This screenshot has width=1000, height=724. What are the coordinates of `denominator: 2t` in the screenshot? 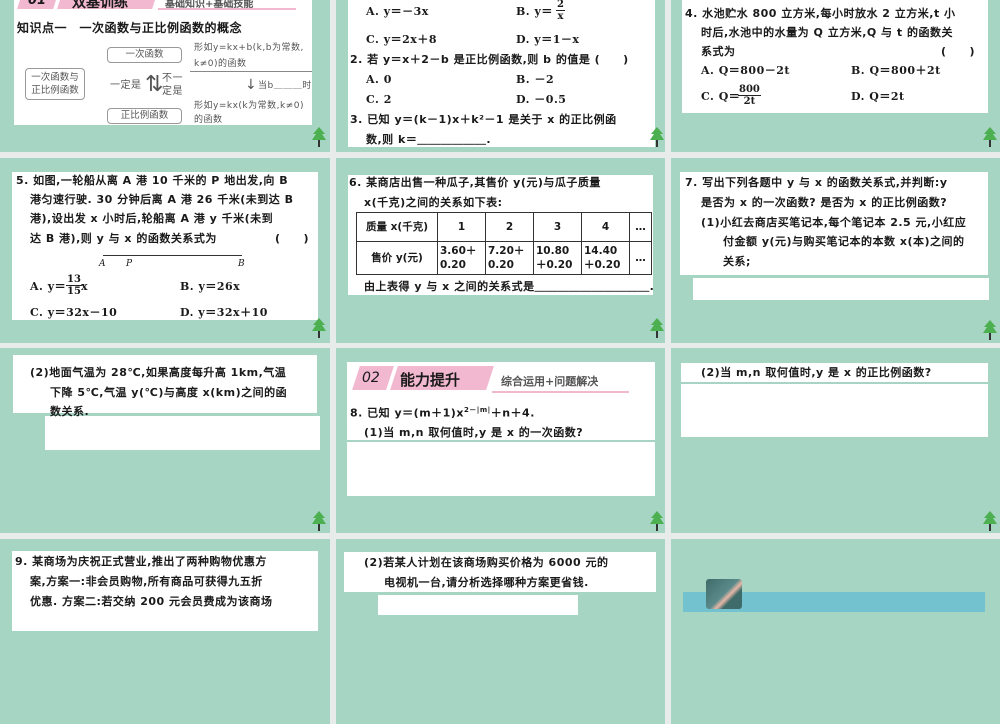 It's located at (749, 101).